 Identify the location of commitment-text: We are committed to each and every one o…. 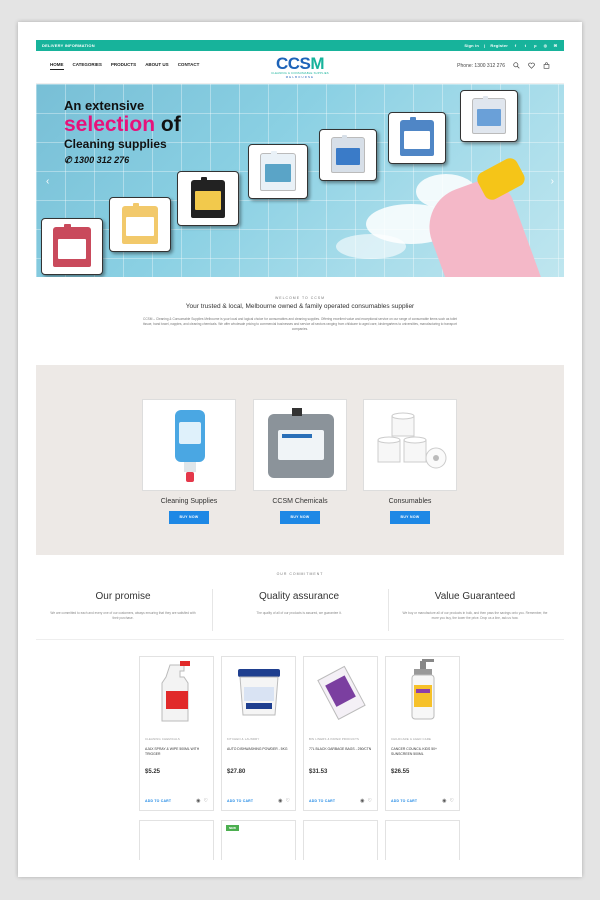
(123, 615).